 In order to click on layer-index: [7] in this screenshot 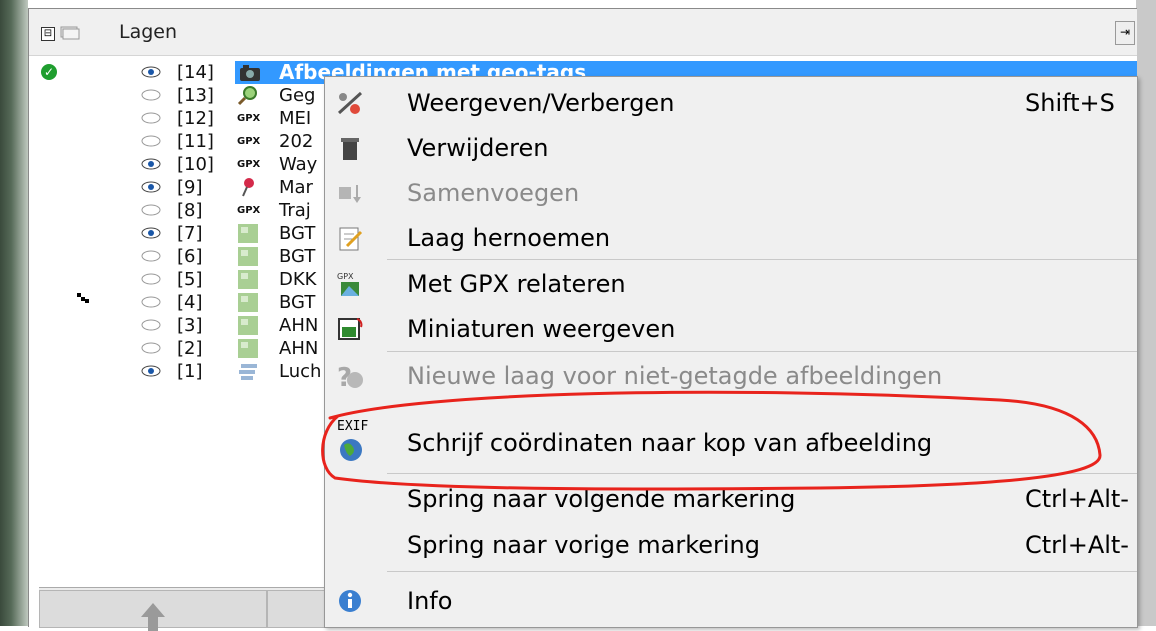, I will do `click(190, 233)`.